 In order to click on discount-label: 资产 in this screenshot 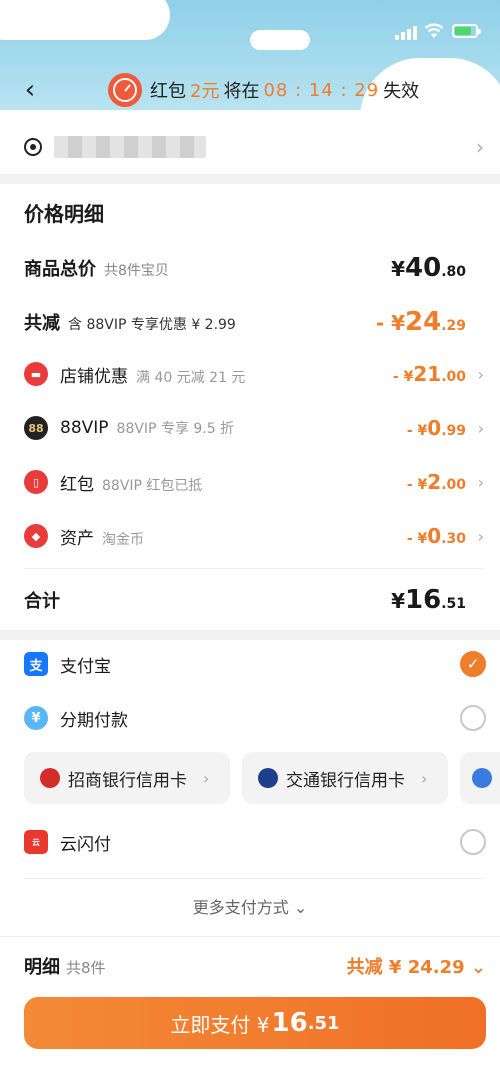, I will do `click(77, 538)`.